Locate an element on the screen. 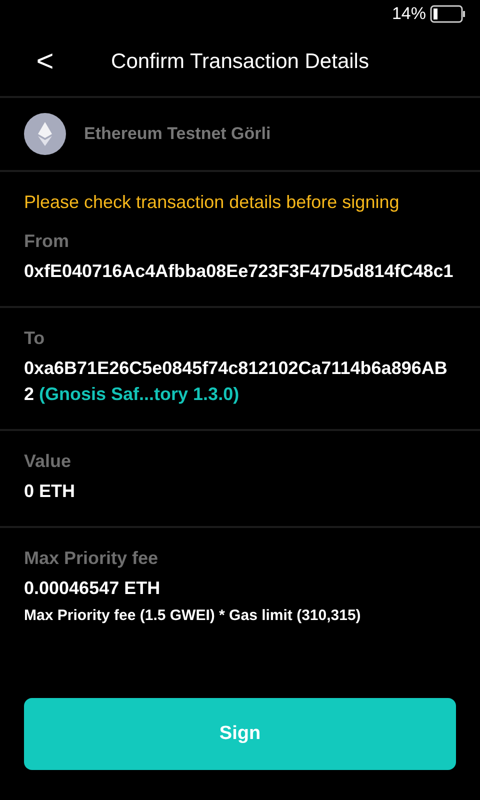 The height and width of the screenshot is (800, 480). battery-percent: 14% is located at coordinates (409, 14).